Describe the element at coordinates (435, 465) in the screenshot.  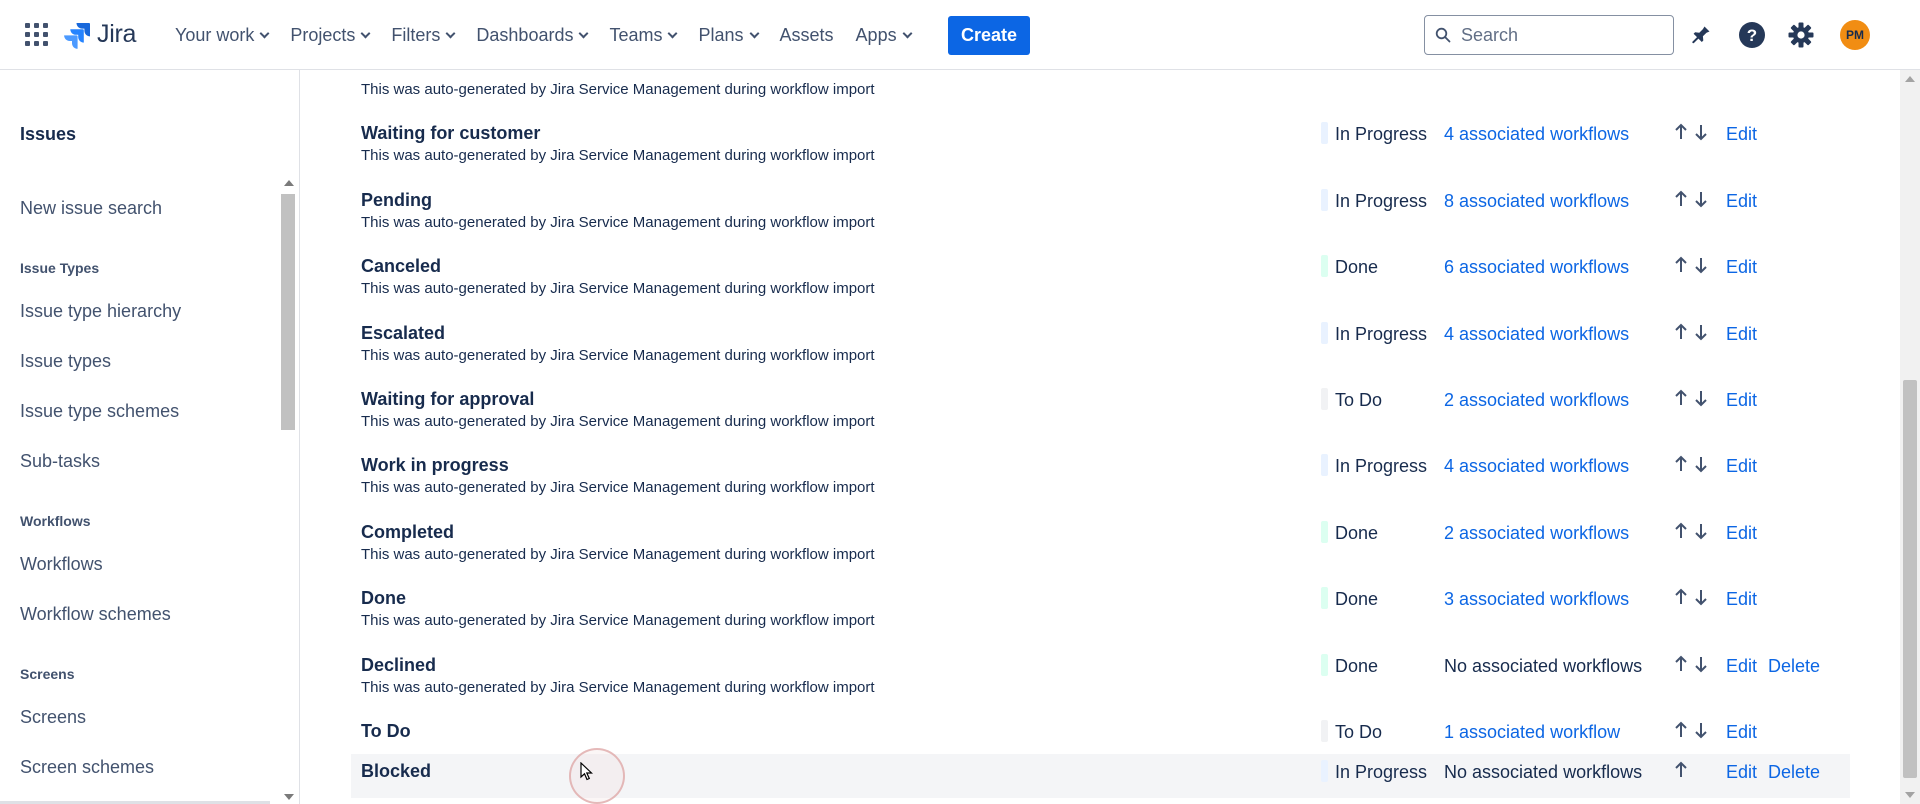
I see `status-name: Work in progress` at that location.